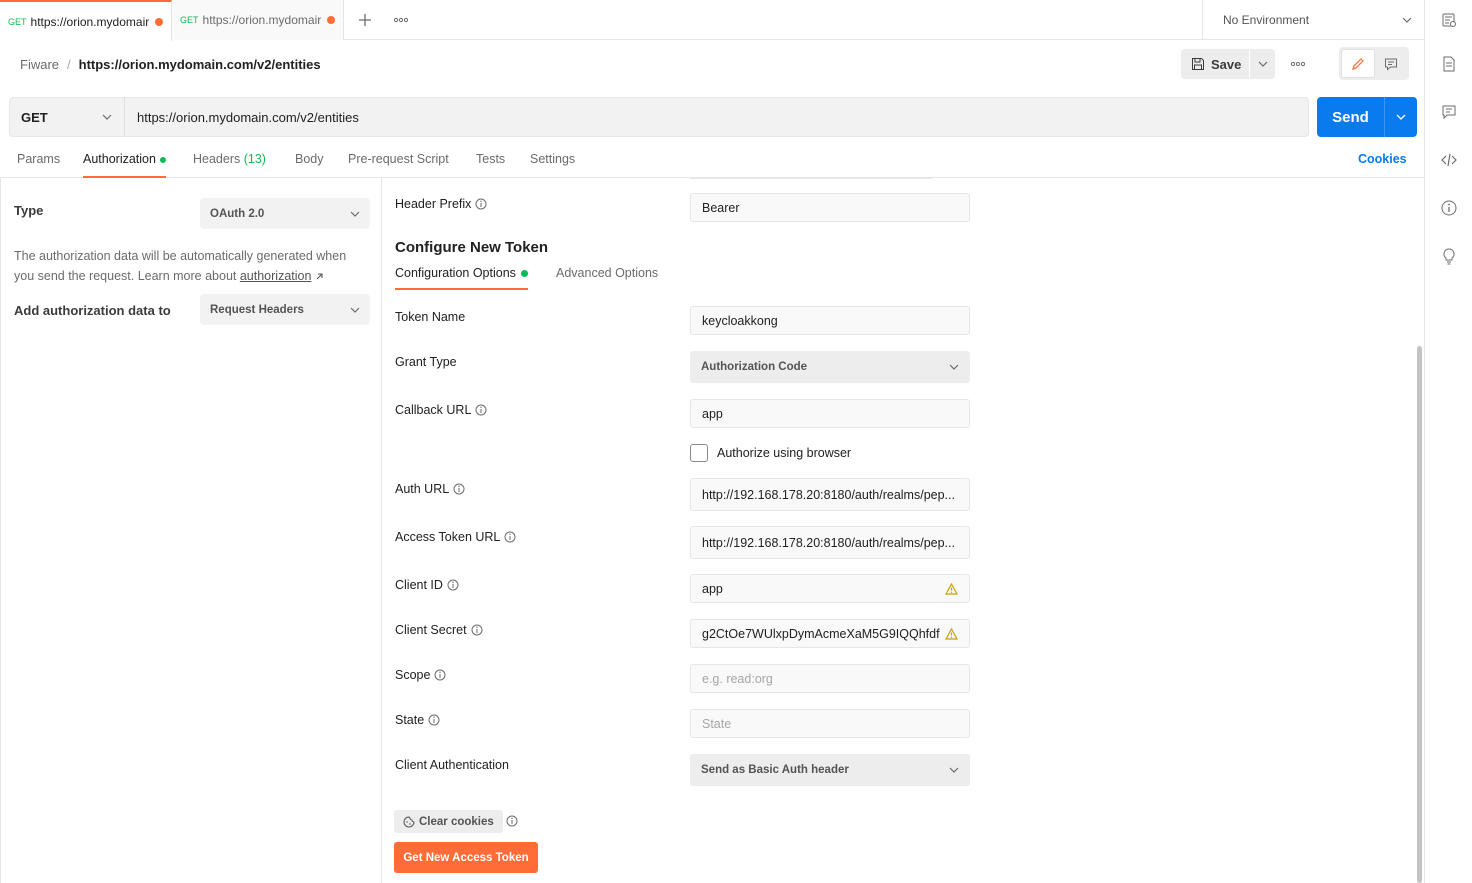 This screenshot has height=883, width=1472. Describe the element at coordinates (254, 159) in the screenshot. I see `tab-headers-count: (13)` at that location.